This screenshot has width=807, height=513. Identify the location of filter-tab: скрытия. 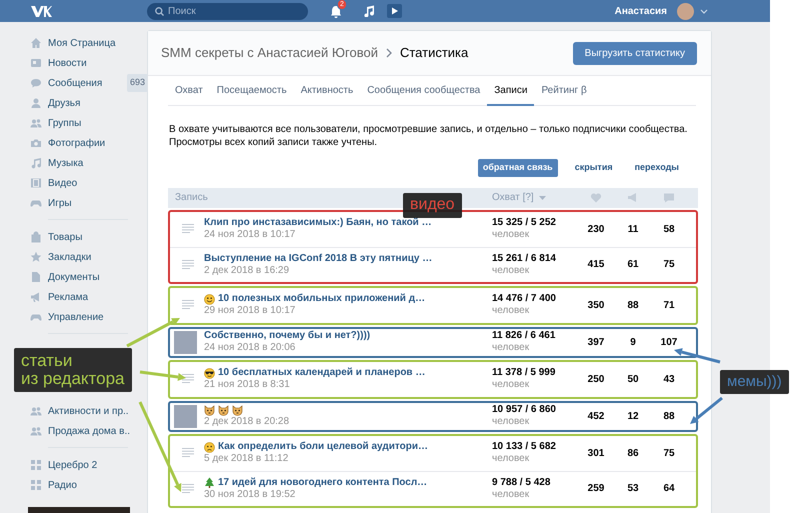
(594, 167).